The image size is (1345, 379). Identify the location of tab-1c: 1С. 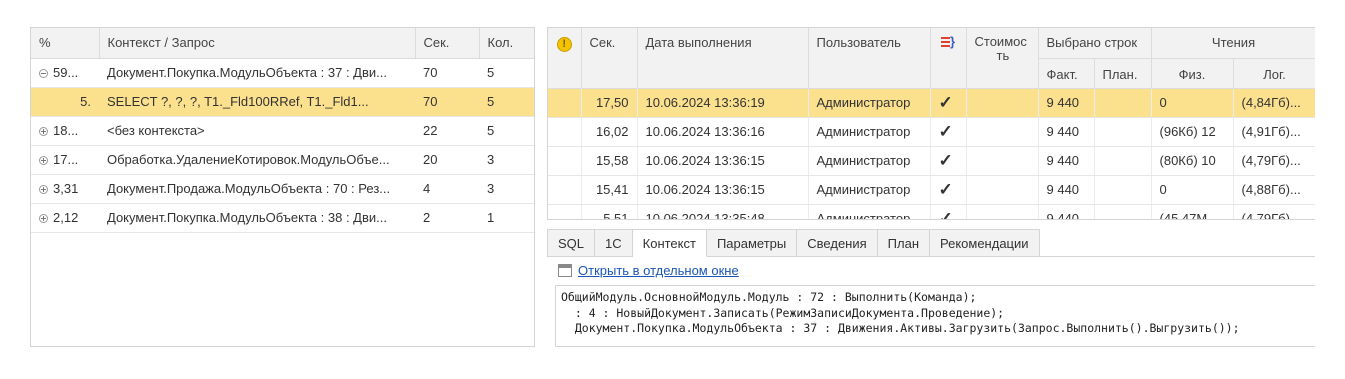
(614, 243).